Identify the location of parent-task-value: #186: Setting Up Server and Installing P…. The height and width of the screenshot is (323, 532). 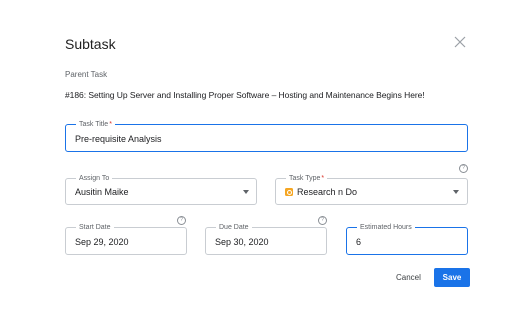
(245, 95).